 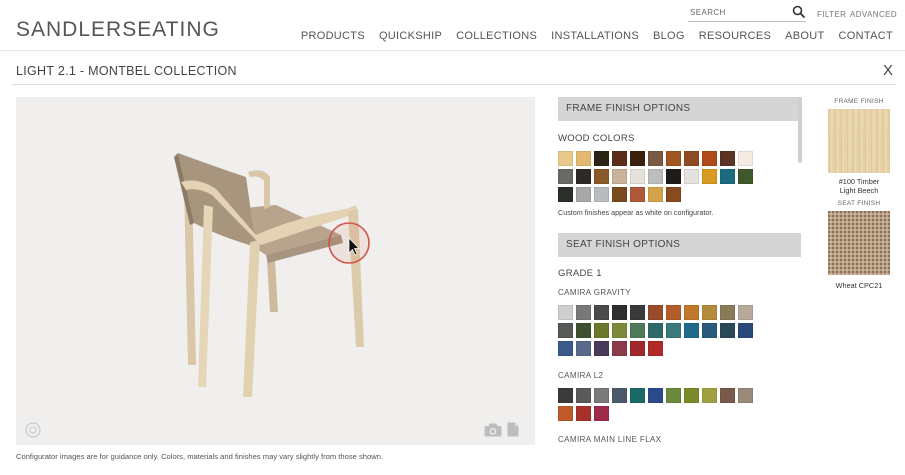 I want to click on nav-about: ABOUT, so click(x=804, y=36).